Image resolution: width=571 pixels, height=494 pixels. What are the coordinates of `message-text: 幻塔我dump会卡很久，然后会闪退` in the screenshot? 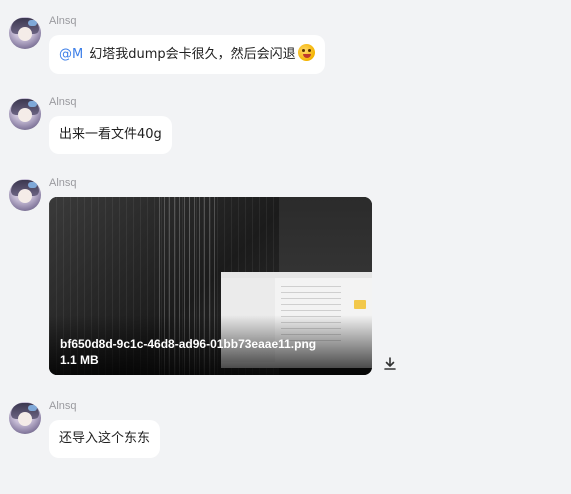 It's located at (192, 54).